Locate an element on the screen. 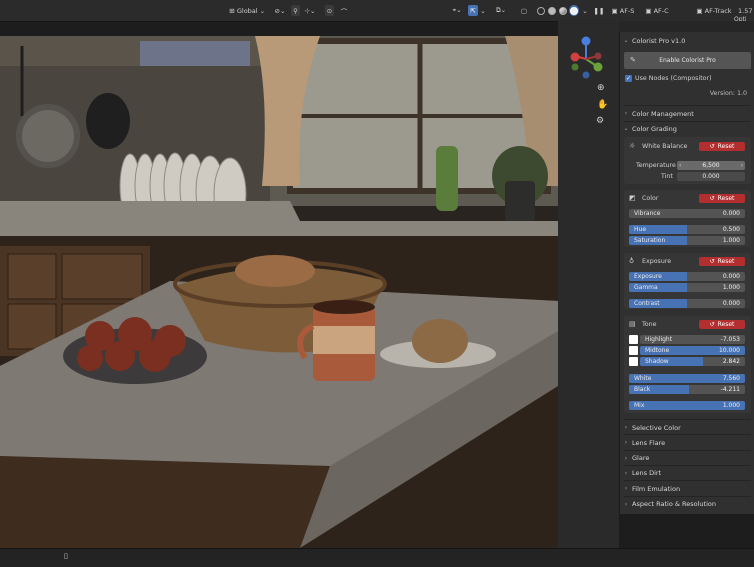 This screenshot has width=754, height=567. color-grading-header: ⌄ Color Grading is located at coordinates (687, 128).